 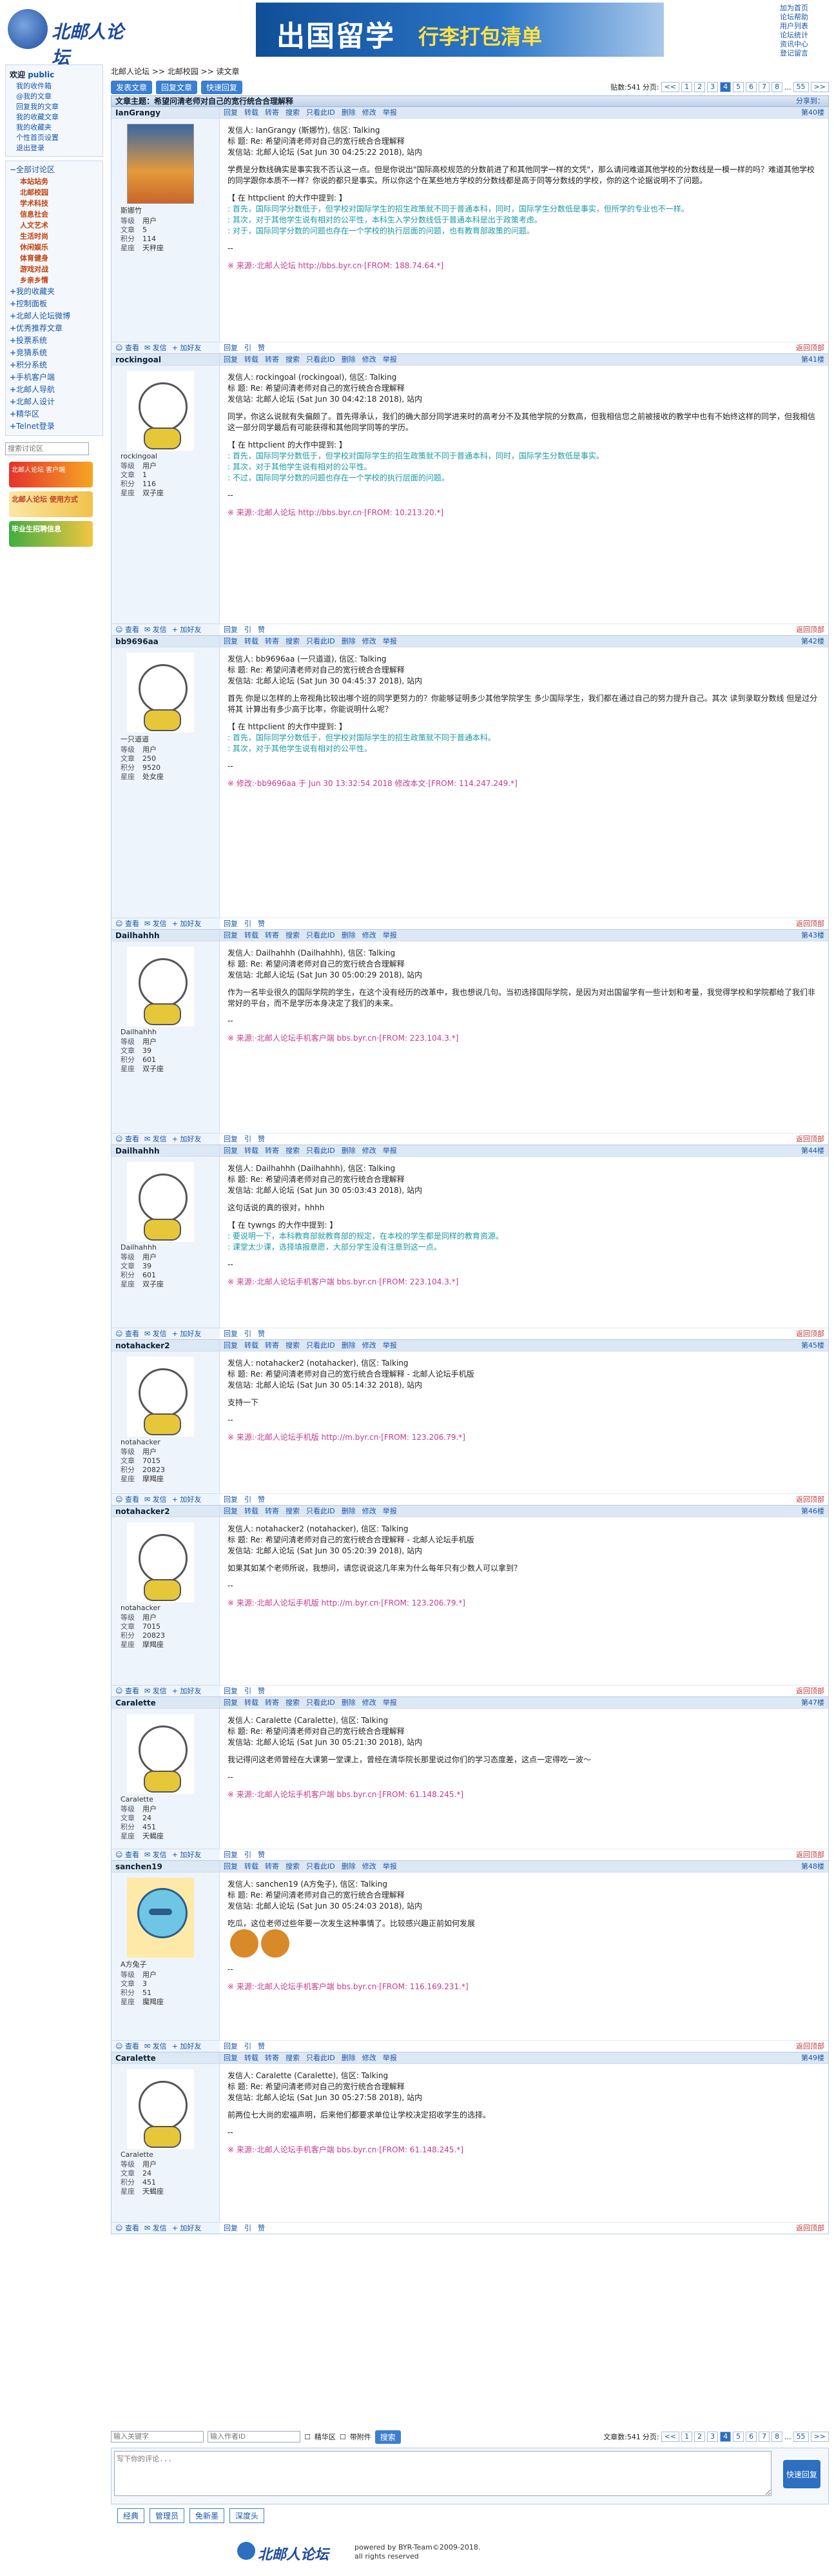 What do you see at coordinates (777, 87) in the screenshot?
I see `page-number: 8` at bounding box center [777, 87].